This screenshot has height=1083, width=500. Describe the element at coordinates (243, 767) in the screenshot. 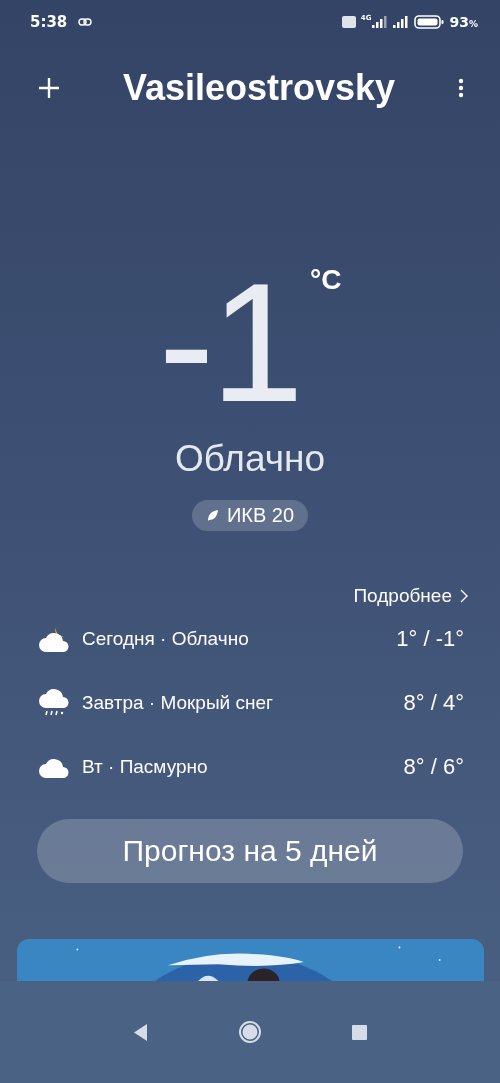

I see `forecast-day: Вт · Пасмурно` at that location.